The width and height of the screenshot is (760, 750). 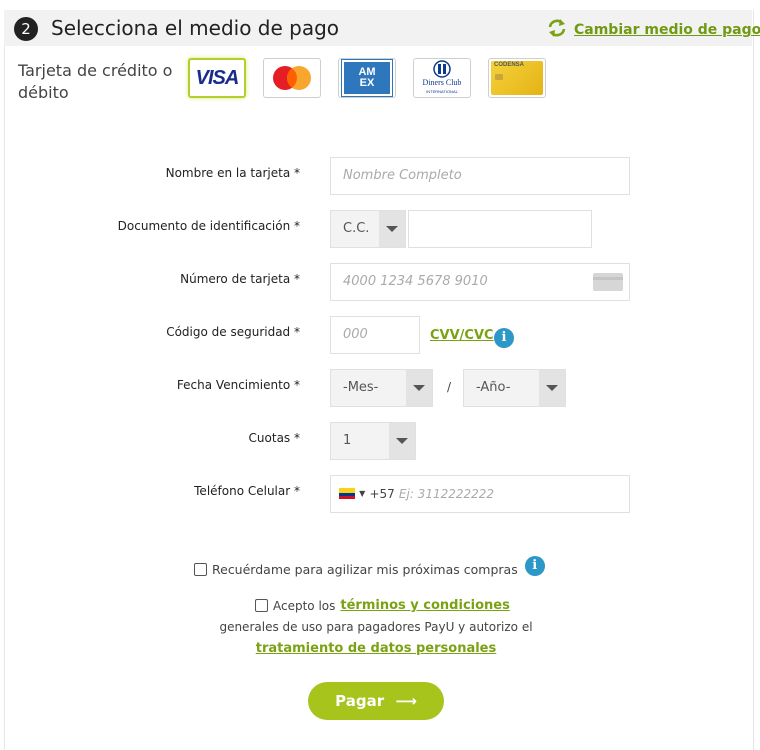 I want to click on cvv-help-link: CVV/CVC, so click(x=462, y=335).